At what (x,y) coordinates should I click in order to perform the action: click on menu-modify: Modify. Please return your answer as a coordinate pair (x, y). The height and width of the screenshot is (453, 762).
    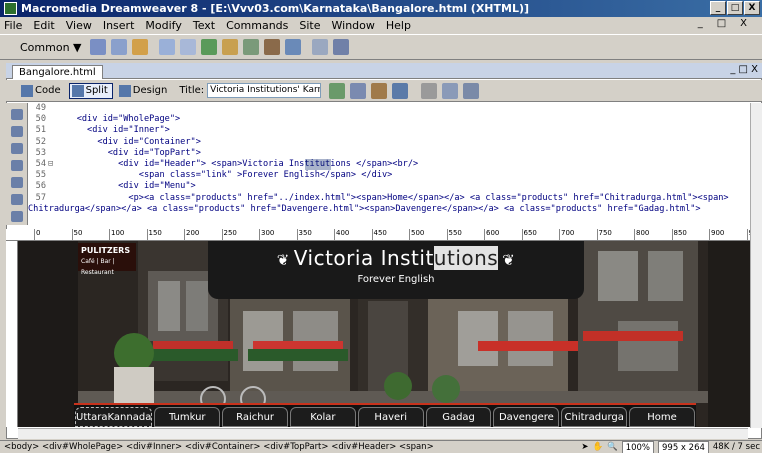
    Looking at the image, I should click on (163, 25).